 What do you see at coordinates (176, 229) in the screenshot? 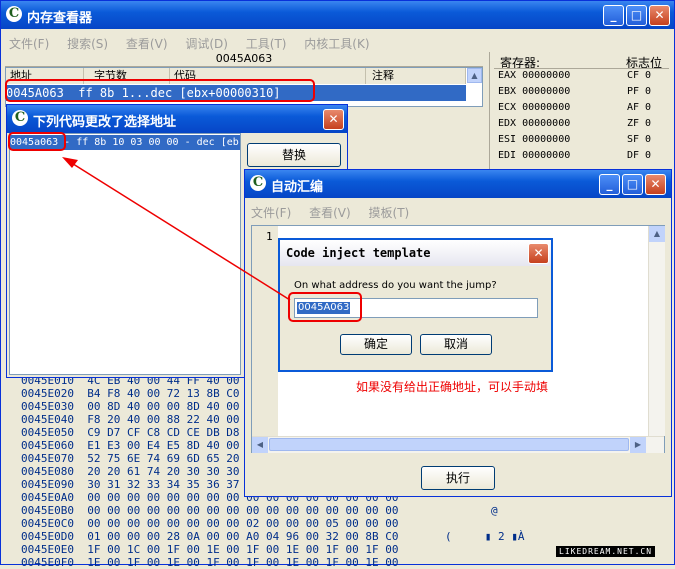
I see `annotation-arrow` at bounding box center [176, 229].